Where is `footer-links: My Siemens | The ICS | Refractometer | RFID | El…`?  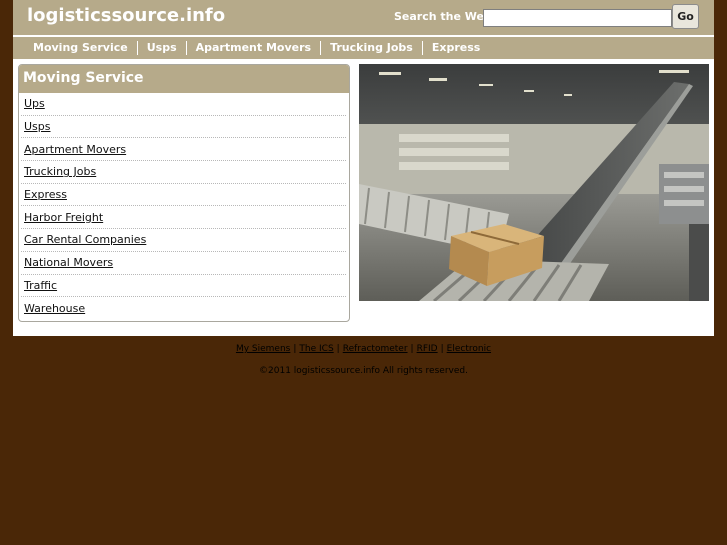 footer-links: My Siemens | The ICS | Refractometer | RFID | El… is located at coordinates (363, 349).